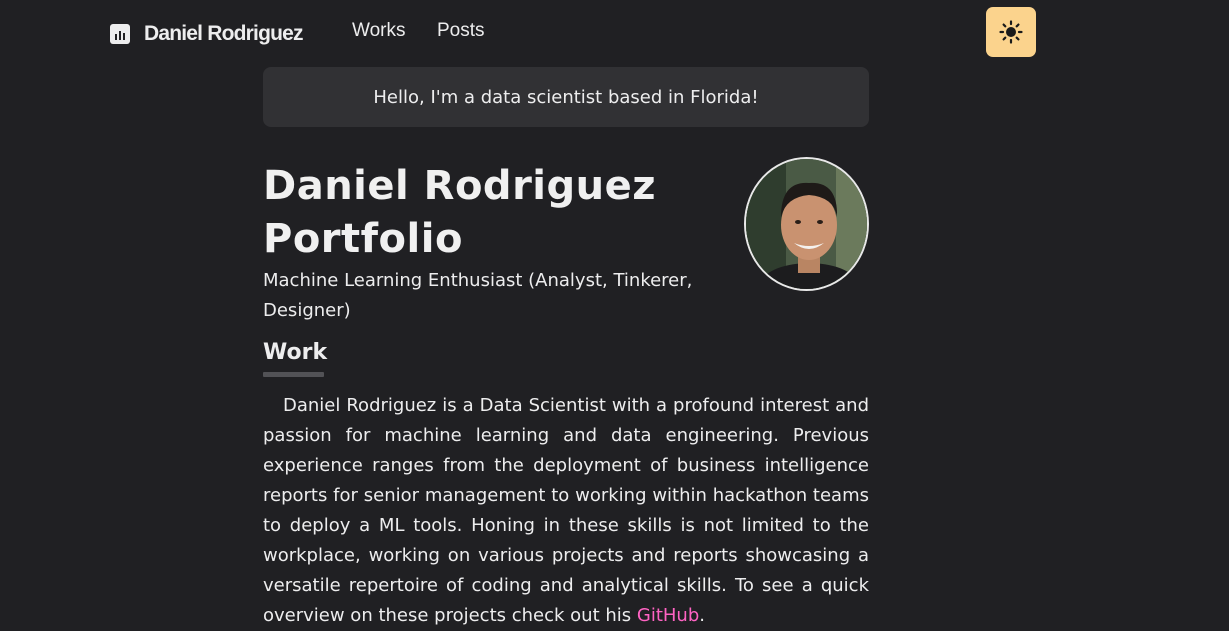 The width and height of the screenshot is (1229, 631). Describe the element at coordinates (460, 212) in the screenshot. I see `page-title: Daniel Rodriguez Portfolio` at that location.